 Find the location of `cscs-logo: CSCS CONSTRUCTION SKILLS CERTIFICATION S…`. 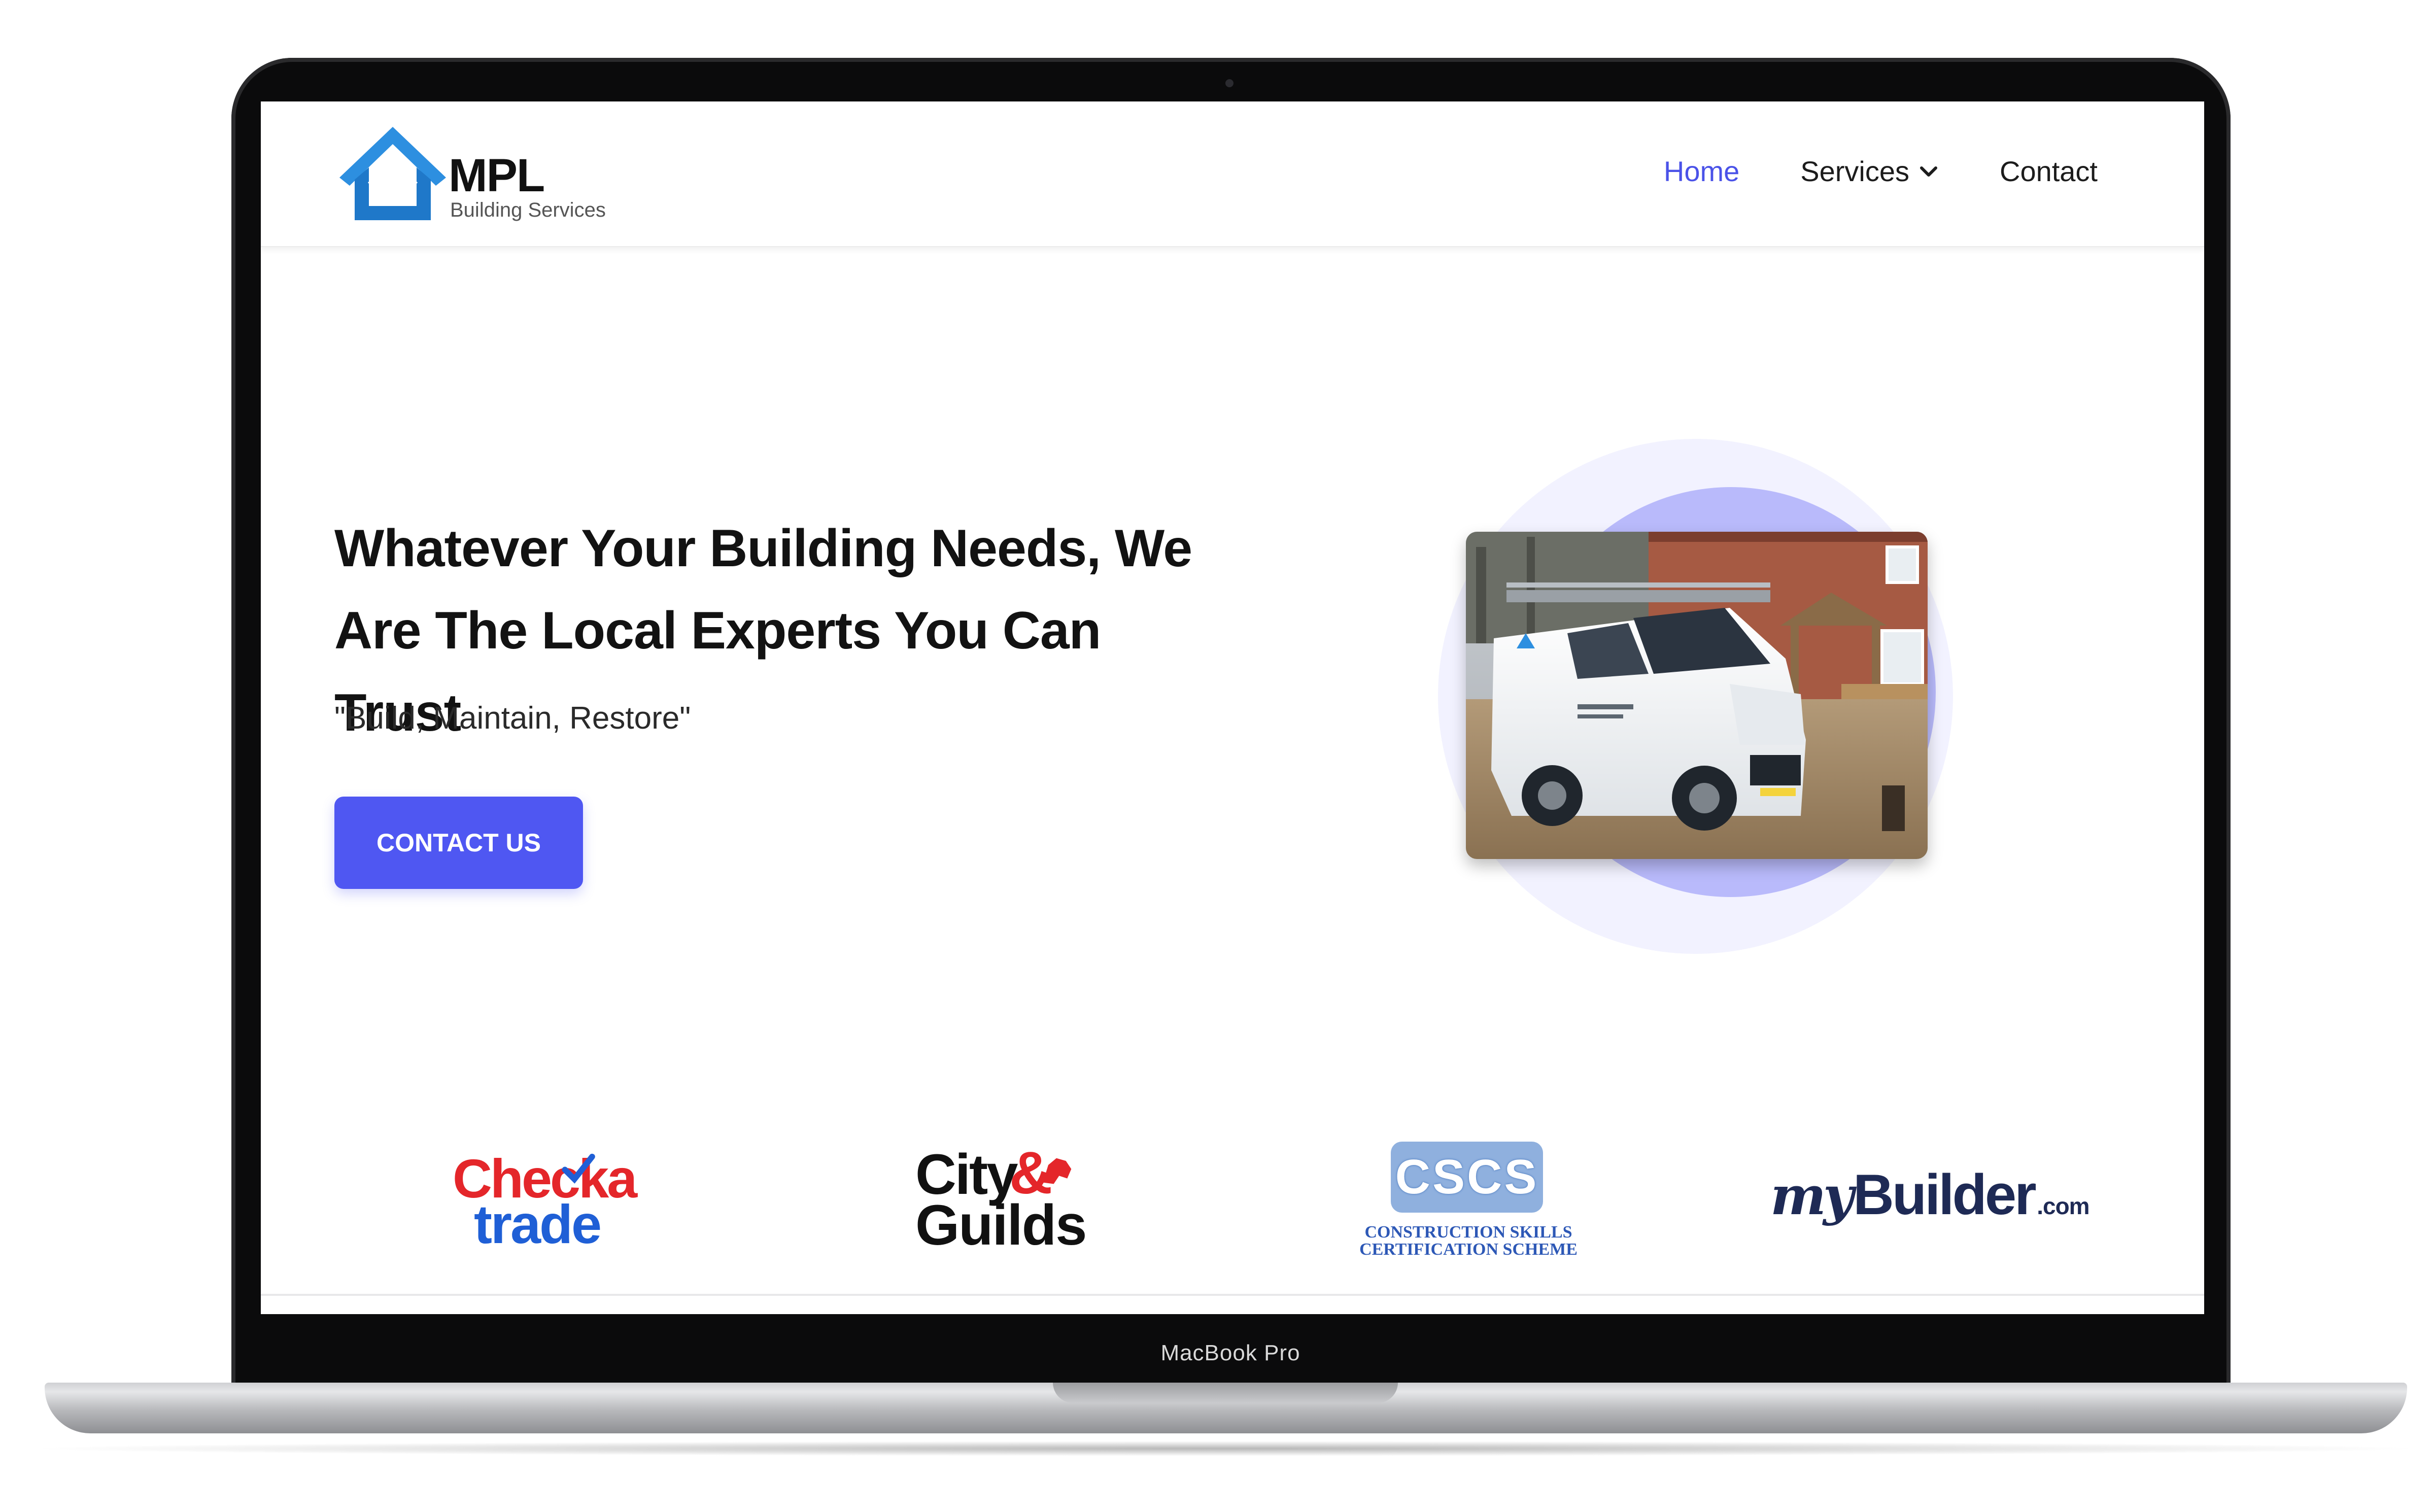

cscs-logo: CSCS CONSTRUCTION SKILLS CERTIFICATION S… is located at coordinates (1468, 1208).